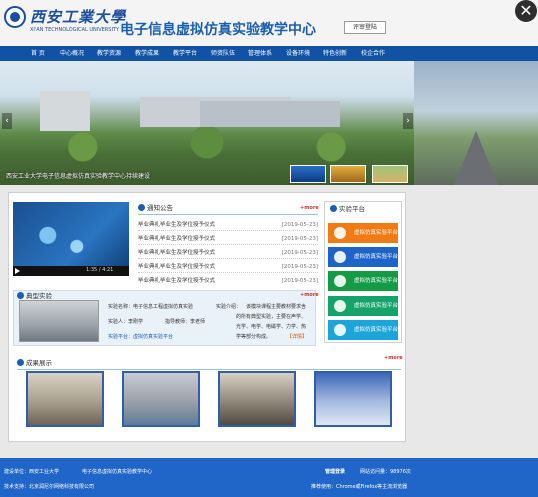 The width and height of the screenshot is (538, 497). I want to click on experiment-person: 实验人：李刚学, so click(126, 322).